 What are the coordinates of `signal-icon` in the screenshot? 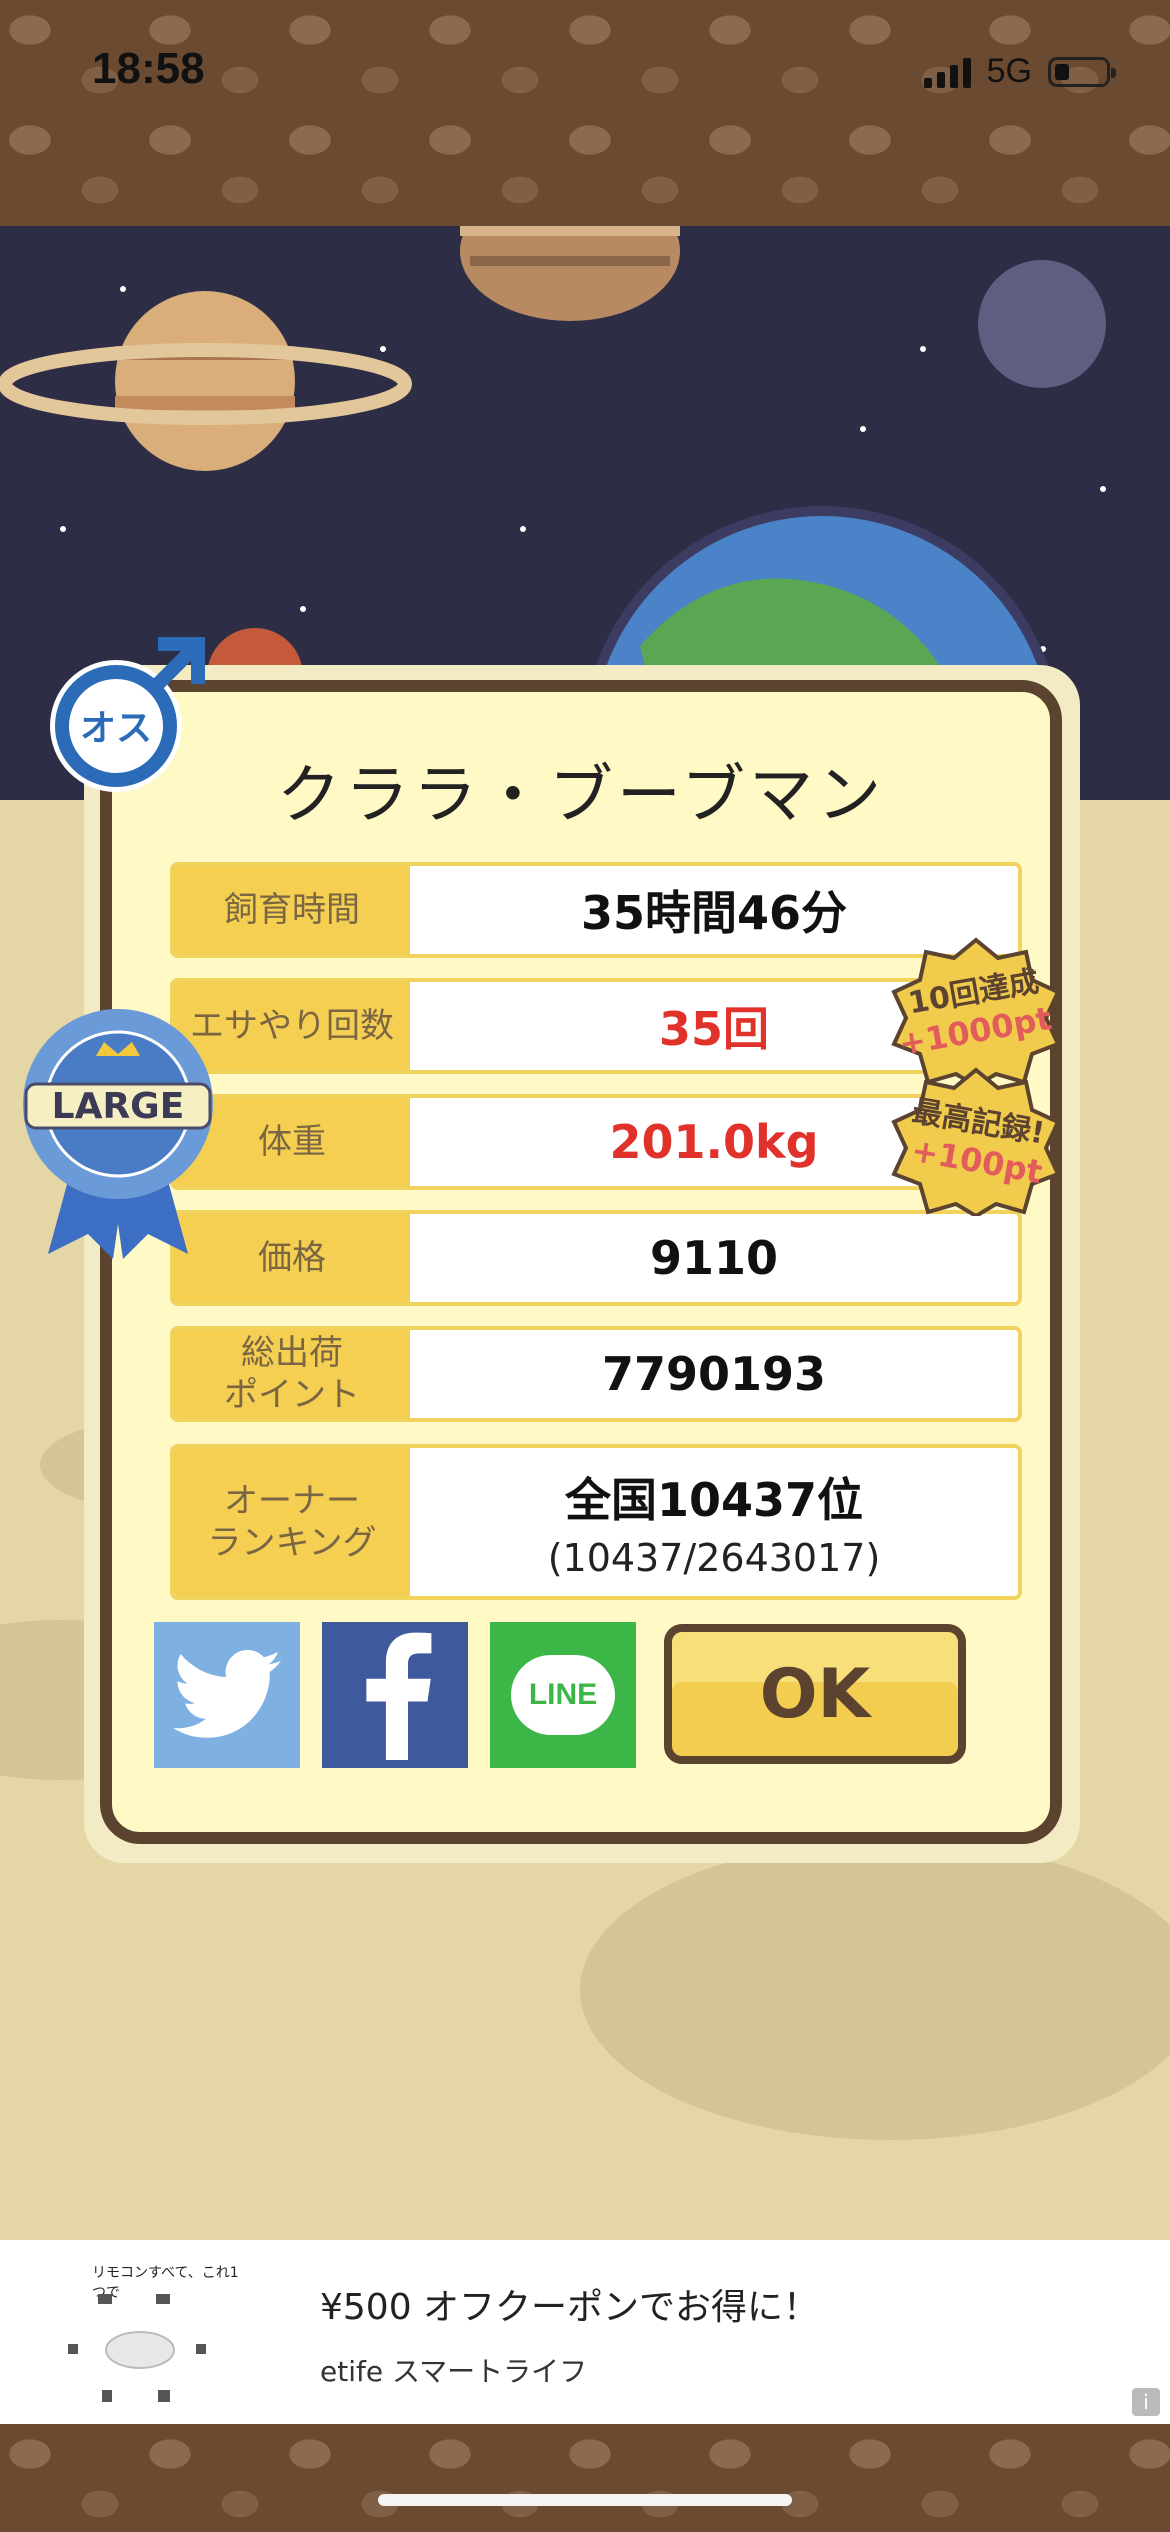 It's located at (947, 72).